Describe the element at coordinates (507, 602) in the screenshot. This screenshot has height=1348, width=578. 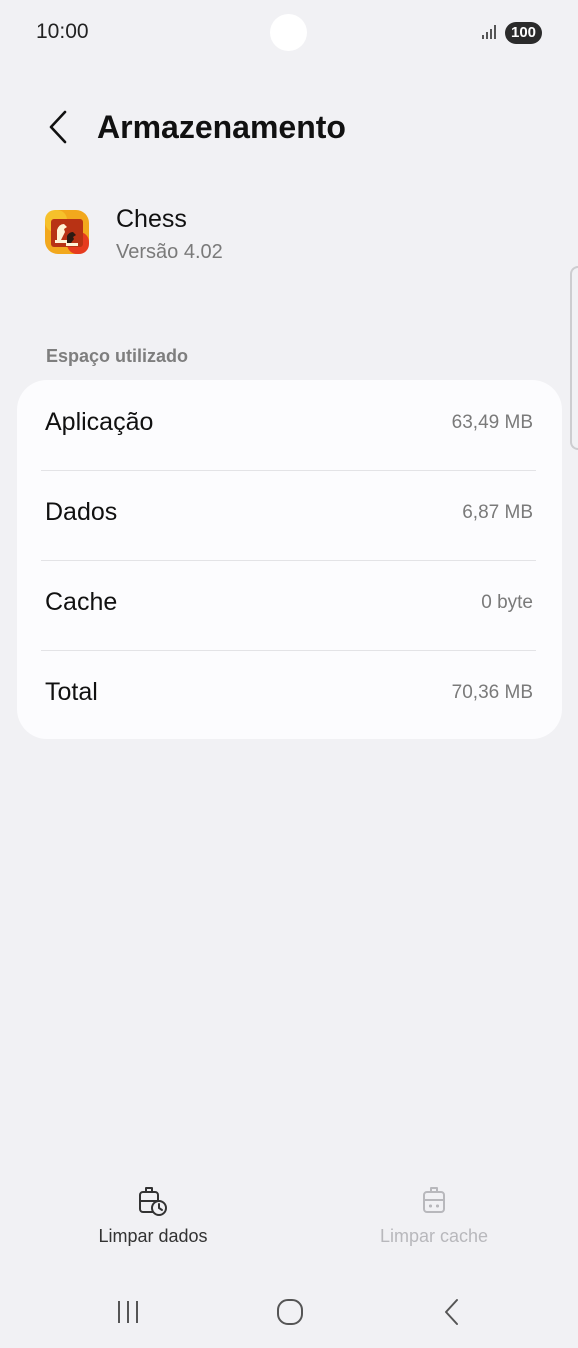
I see `row-value: 0 byte` at that location.